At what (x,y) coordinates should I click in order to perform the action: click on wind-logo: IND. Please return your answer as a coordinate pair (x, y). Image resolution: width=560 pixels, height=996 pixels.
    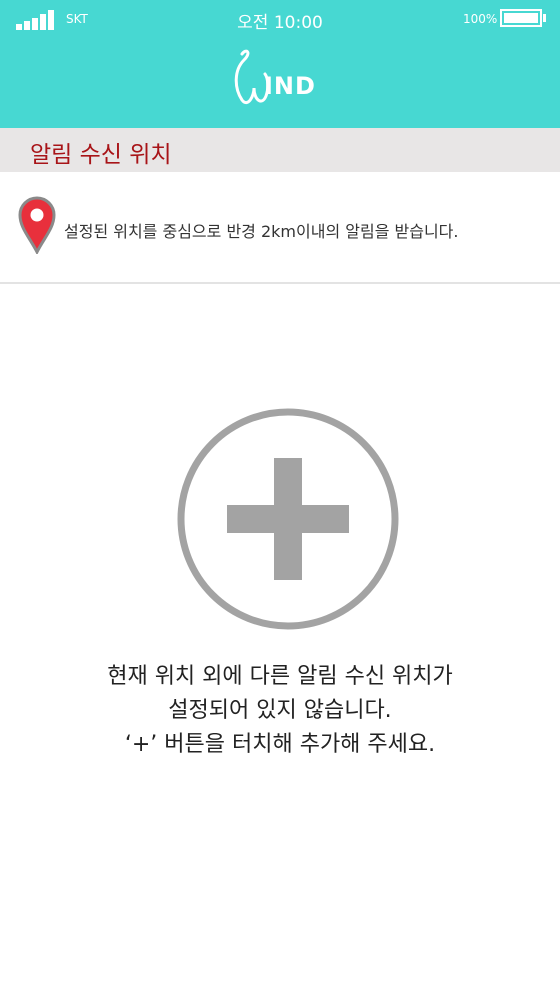
    Looking at the image, I should click on (282, 78).